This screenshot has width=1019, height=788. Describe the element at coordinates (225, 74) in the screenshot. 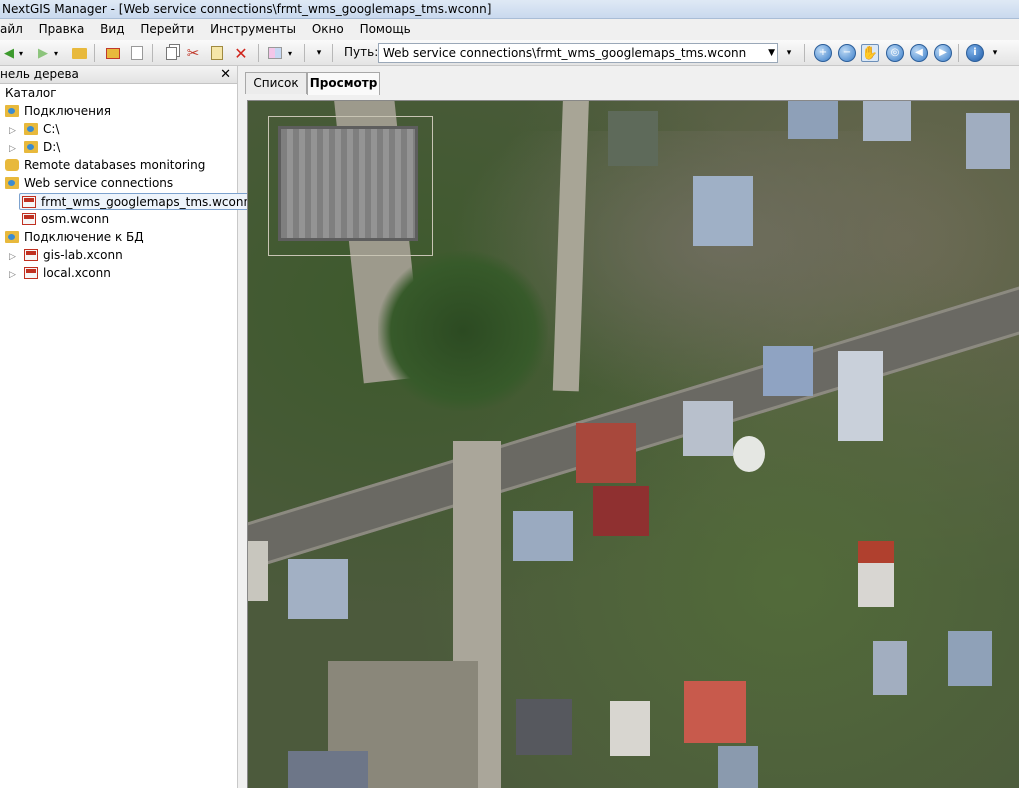

I see `close-icon: ✕` at that location.